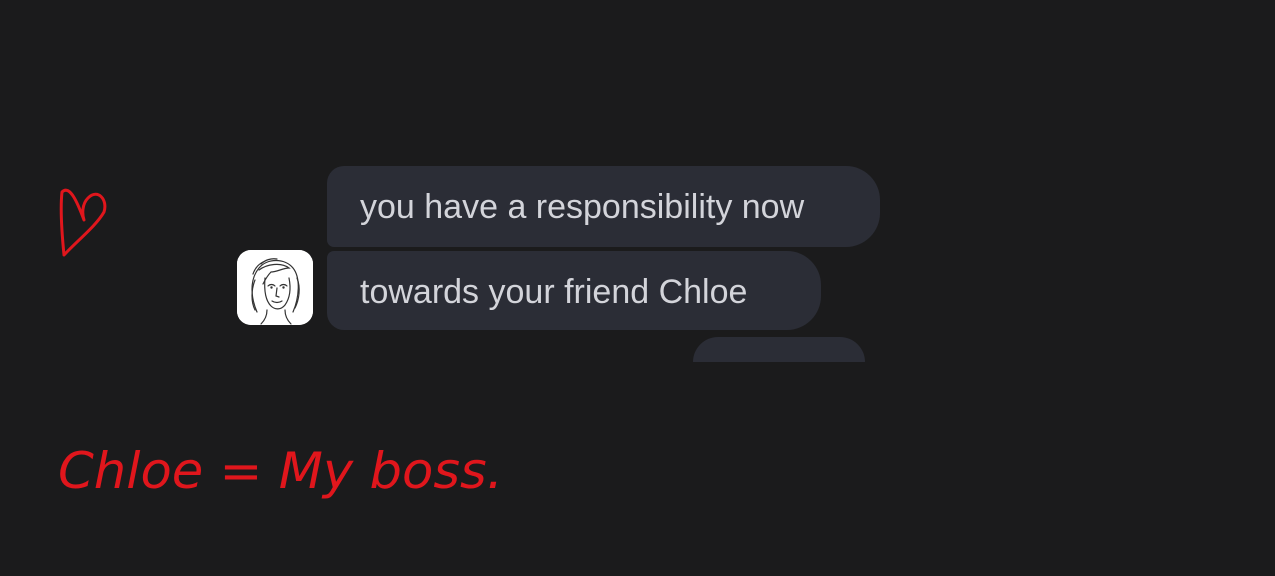 The width and height of the screenshot is (1275, 576). I want to click on message-bubble-partial, so click(779, 349).